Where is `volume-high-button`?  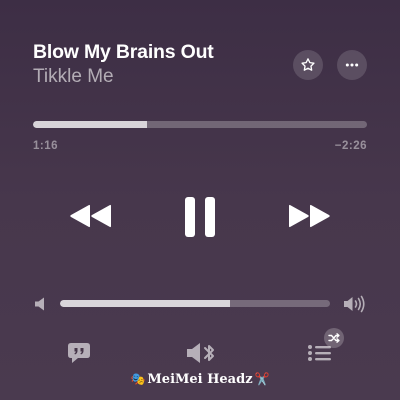
volume-high-button is located at coordinates (354, 304).